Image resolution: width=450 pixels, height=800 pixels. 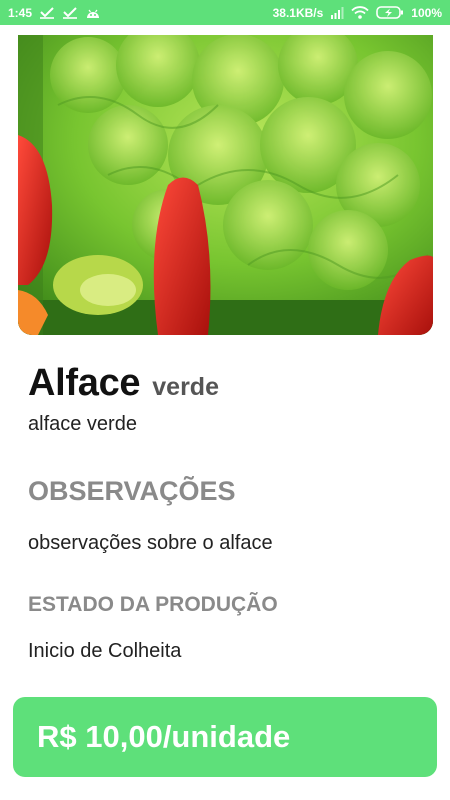 I want to click on observations-heading: OBSERVAÇÕES, so click(x=132, y=491).